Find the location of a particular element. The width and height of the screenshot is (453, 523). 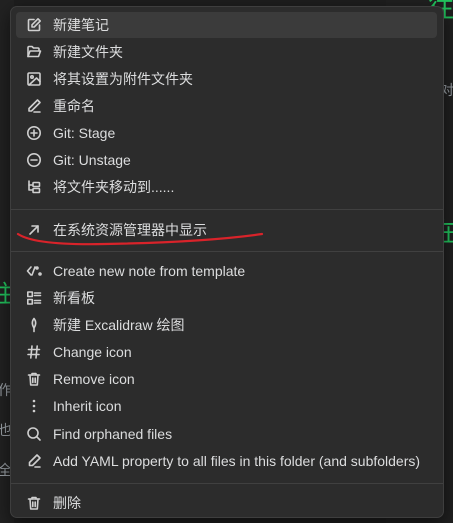

menu-item-set-attachment-folder: 将其设置为附件文件夹 is located at coordinates (226, 79).